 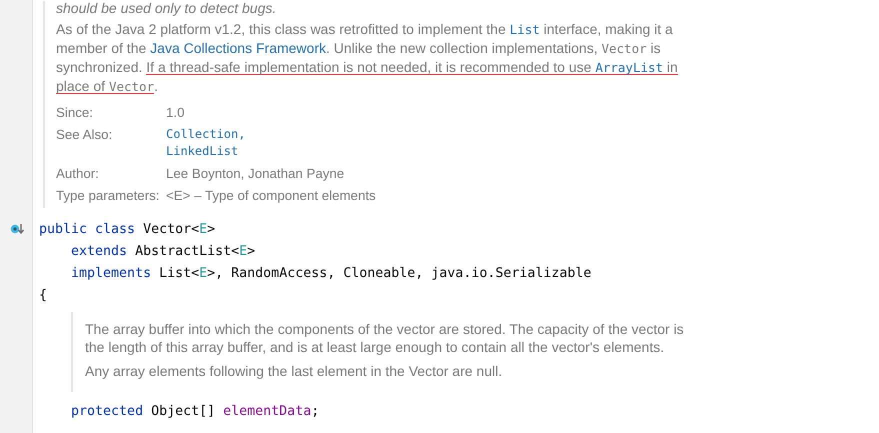 I want to click on tag-label: Author:, so click(x=78, y=173).